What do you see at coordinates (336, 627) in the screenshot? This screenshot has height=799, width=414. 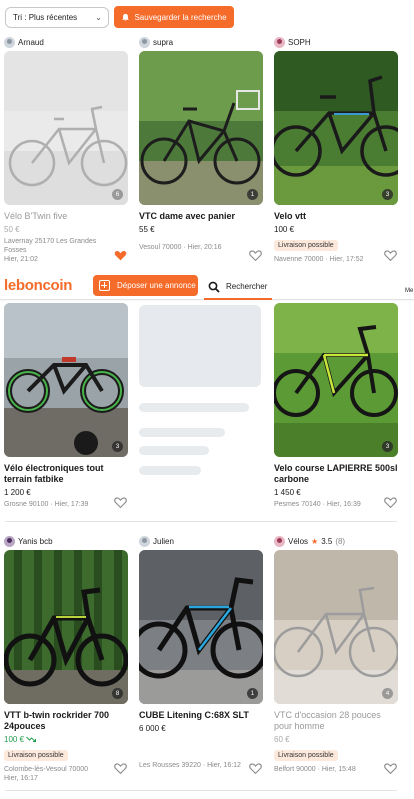 I see `listing-photo: 4` at bounding box center [336, 627].